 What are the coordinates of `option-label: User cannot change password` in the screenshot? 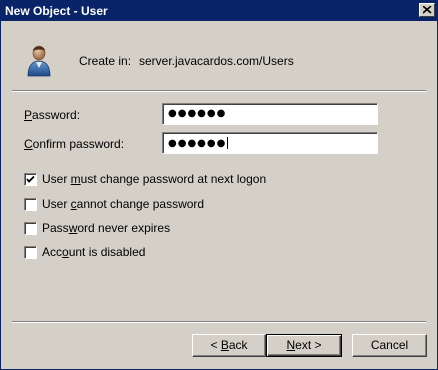 It's located at (123, 204).